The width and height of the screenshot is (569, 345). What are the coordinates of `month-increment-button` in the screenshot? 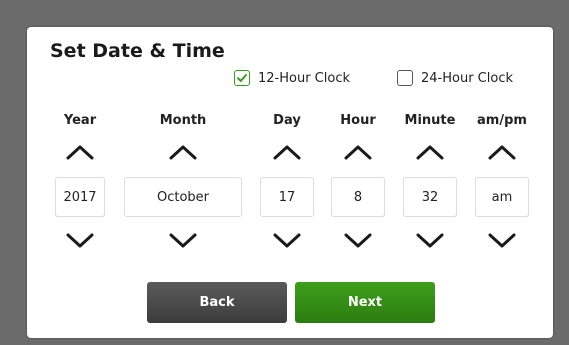 It's located at (183, 152).